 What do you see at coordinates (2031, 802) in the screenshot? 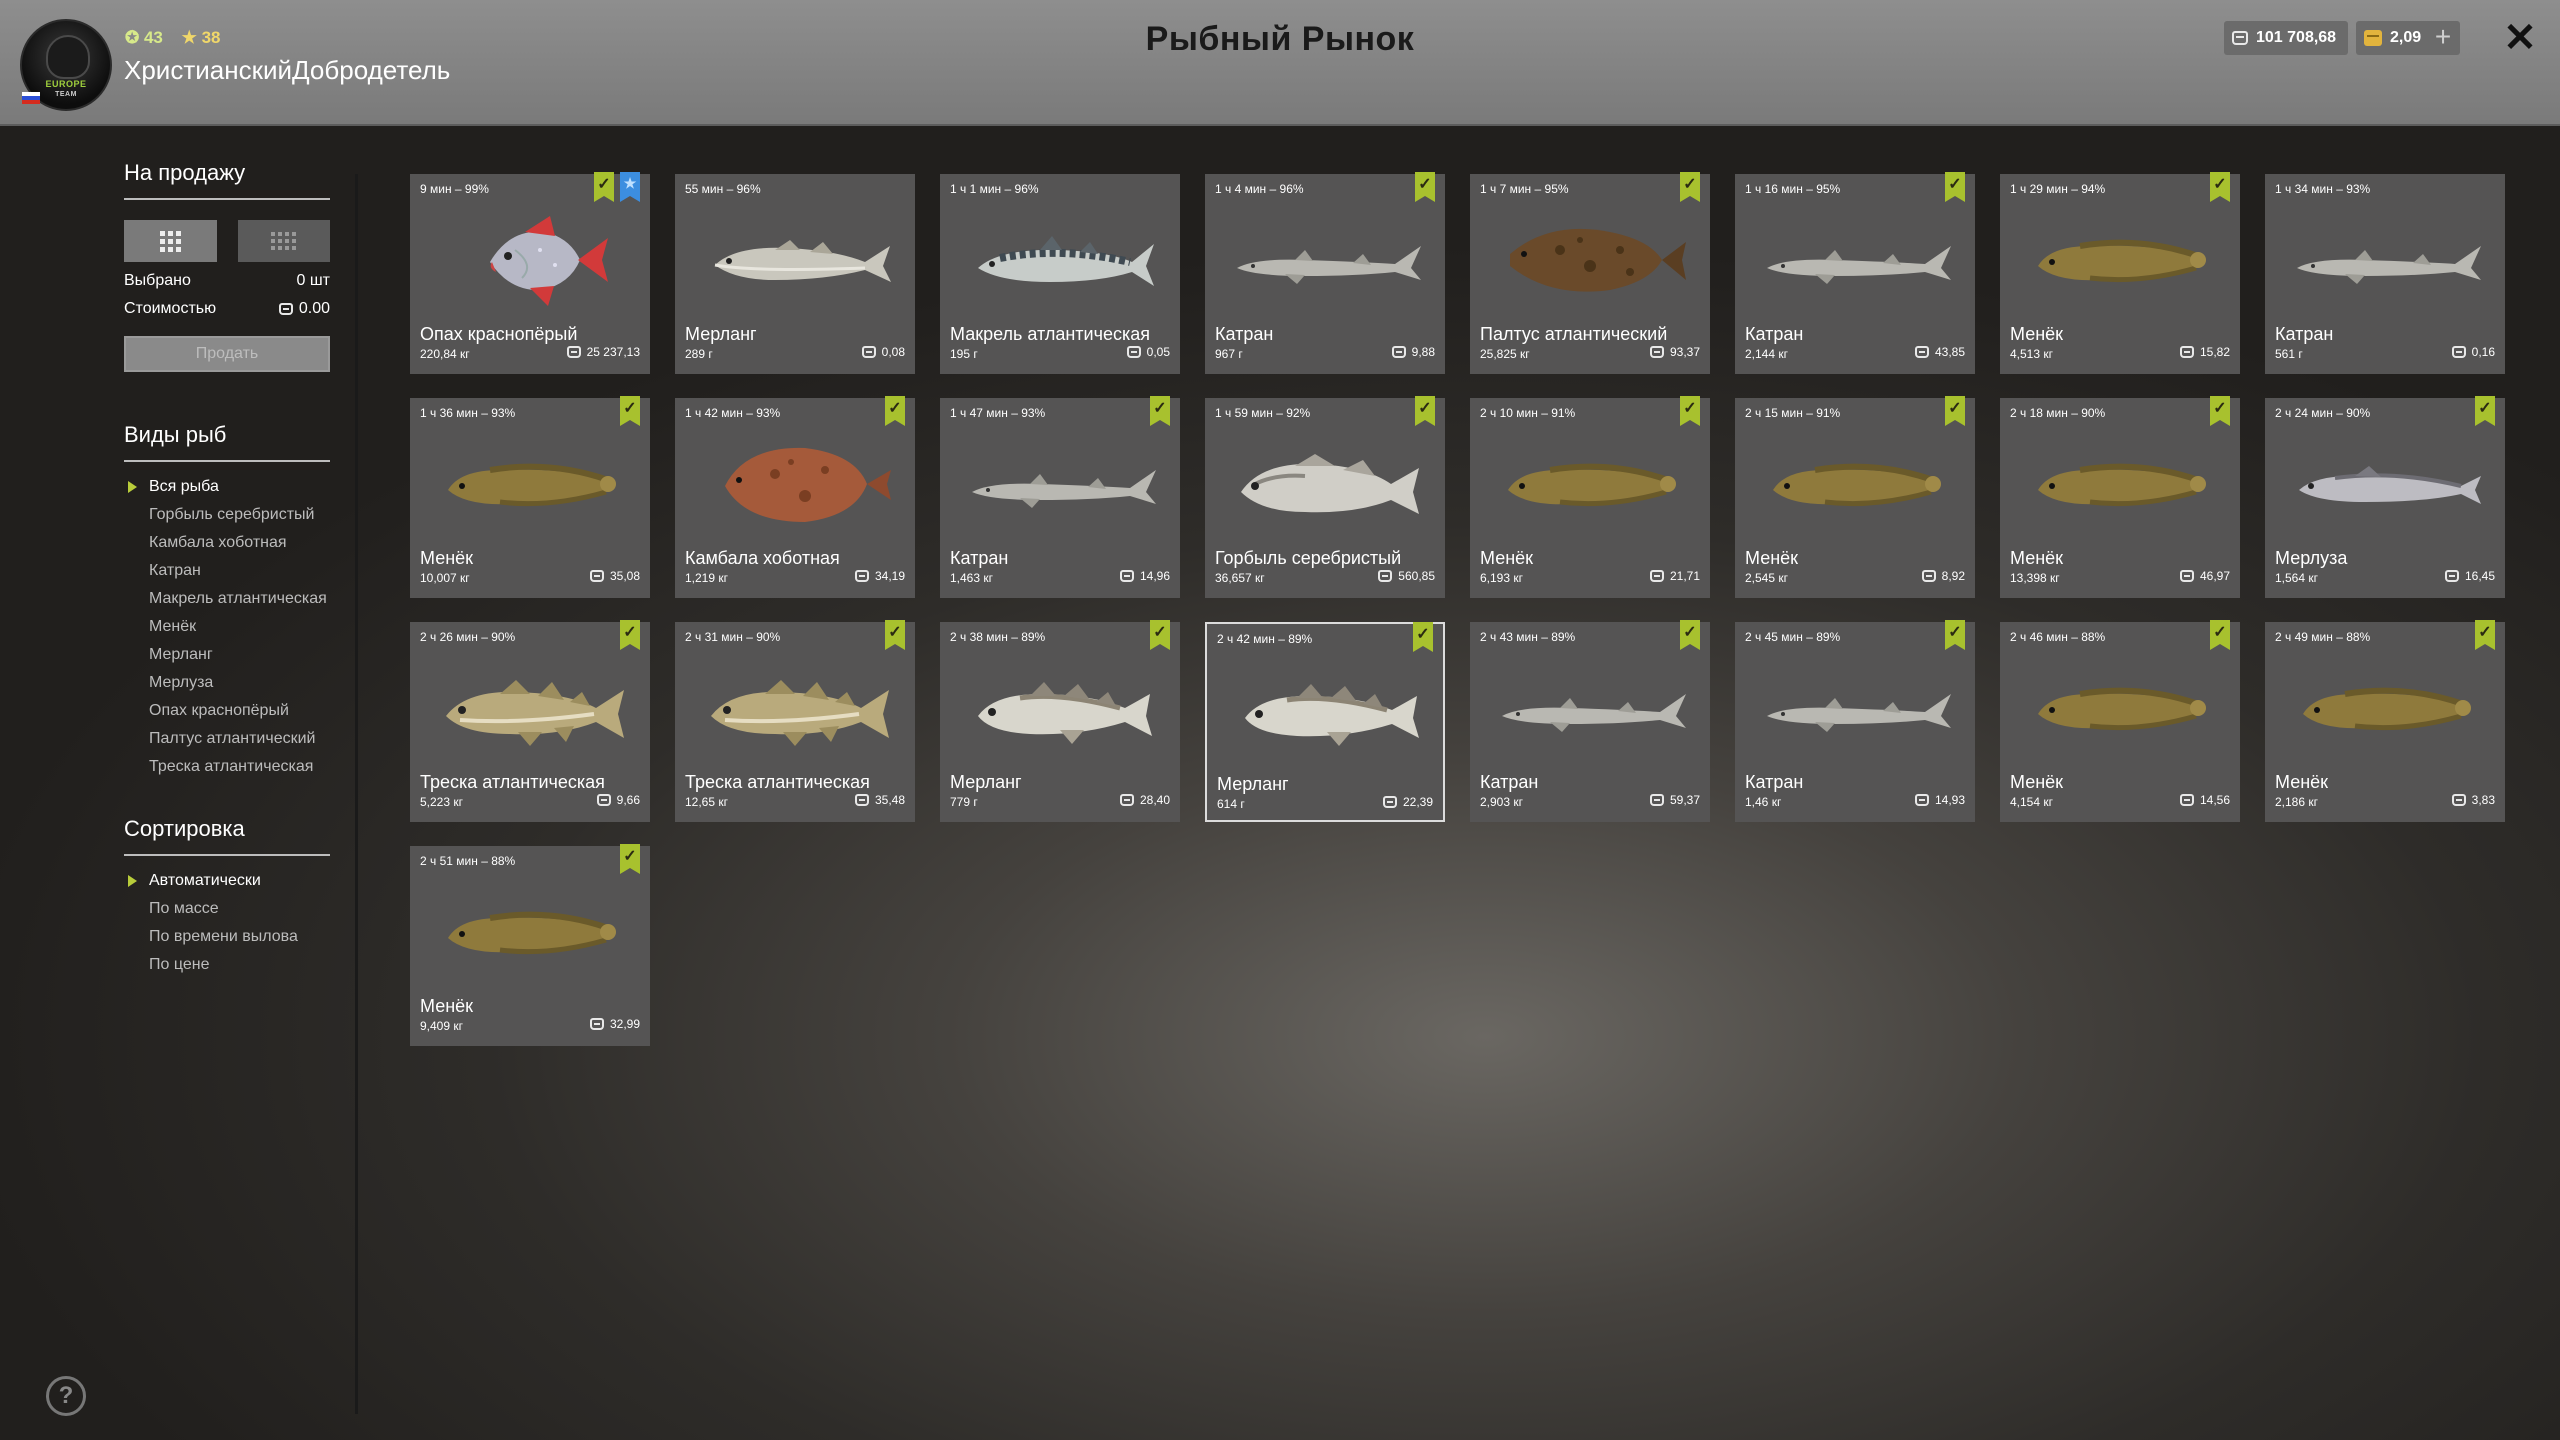
I see `fish-weight: 4,154 кг` at bounding box center [2031, 802].